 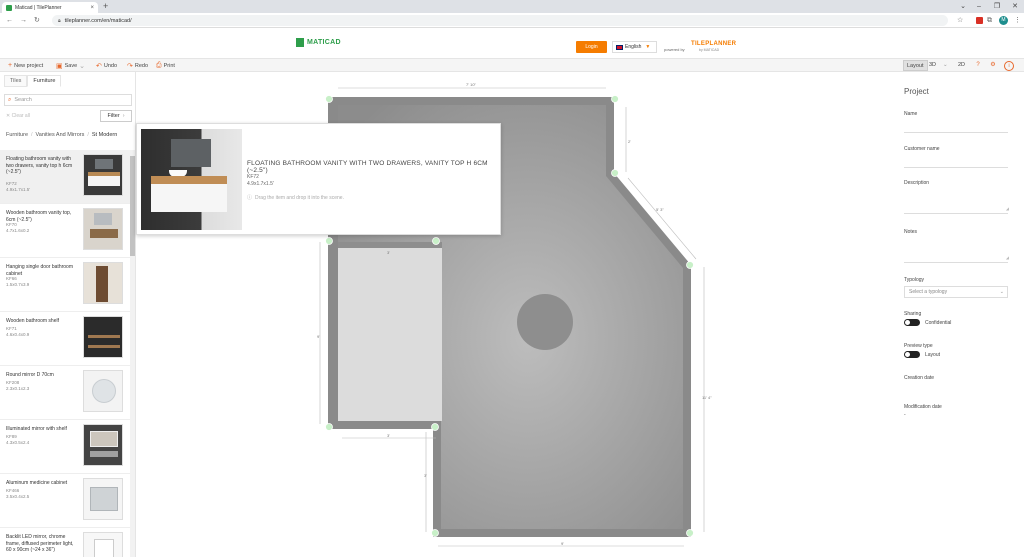 I want to click on info-icon: i, so click(x=1009, y=66).